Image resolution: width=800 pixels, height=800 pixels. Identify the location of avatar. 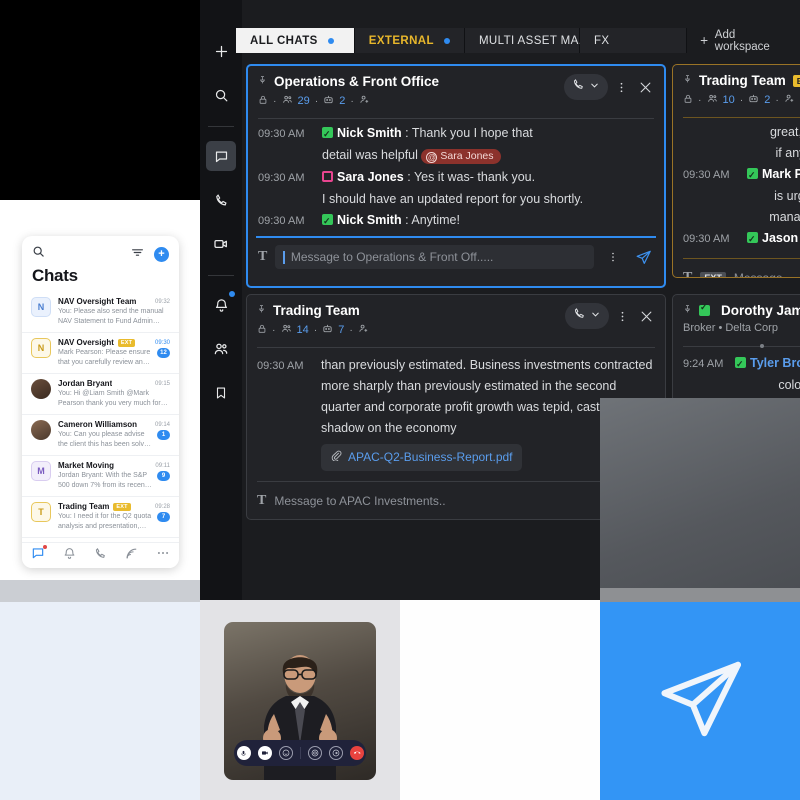
(41, 430).